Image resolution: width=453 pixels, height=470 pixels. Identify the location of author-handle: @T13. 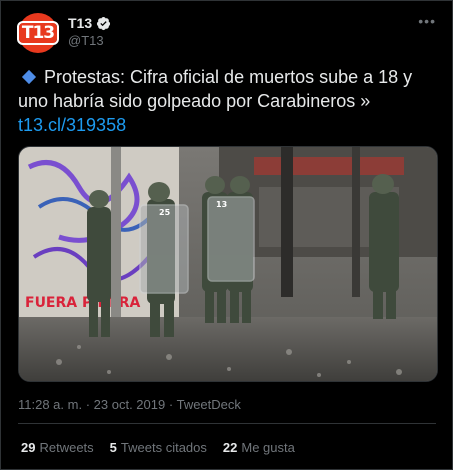
(86, 40).